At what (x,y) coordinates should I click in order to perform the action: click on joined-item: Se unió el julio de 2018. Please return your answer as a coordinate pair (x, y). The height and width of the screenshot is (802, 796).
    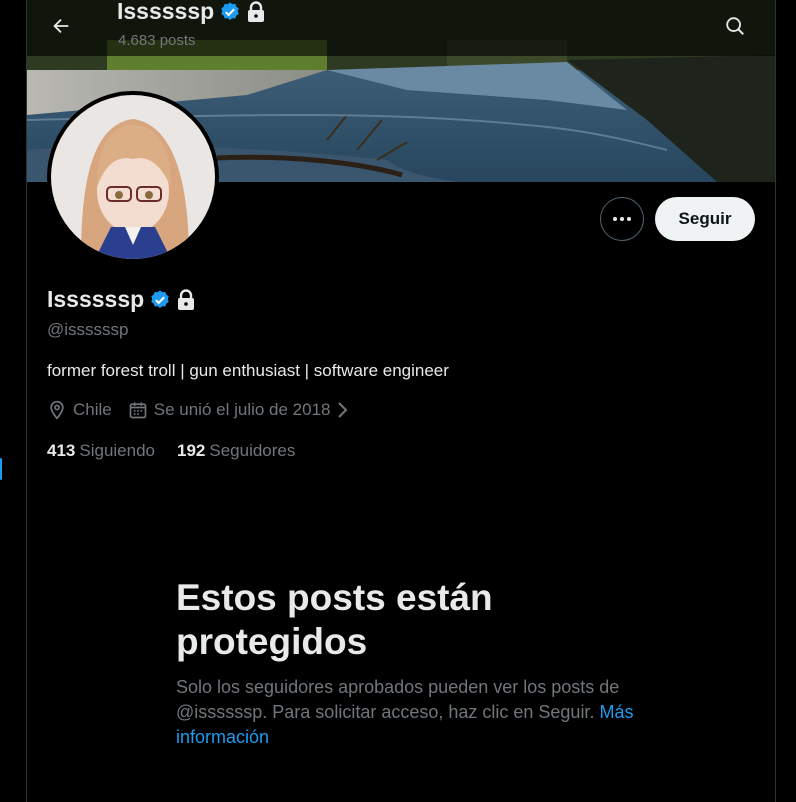
    Looking at the image, I should click on (238, 410).